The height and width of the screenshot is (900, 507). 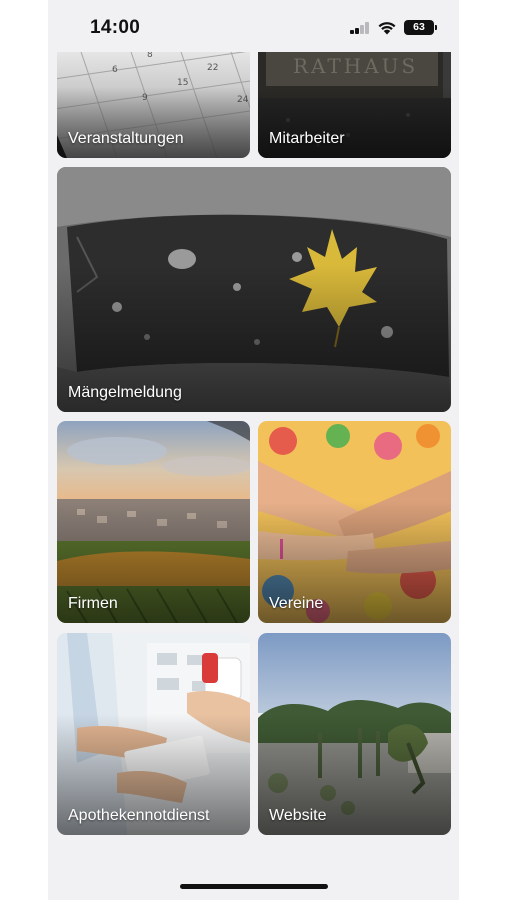 What do you see at coordinates (115, 27) in the screenshot?
I see `status-time: 14:00` at bounding box center [115, 27].